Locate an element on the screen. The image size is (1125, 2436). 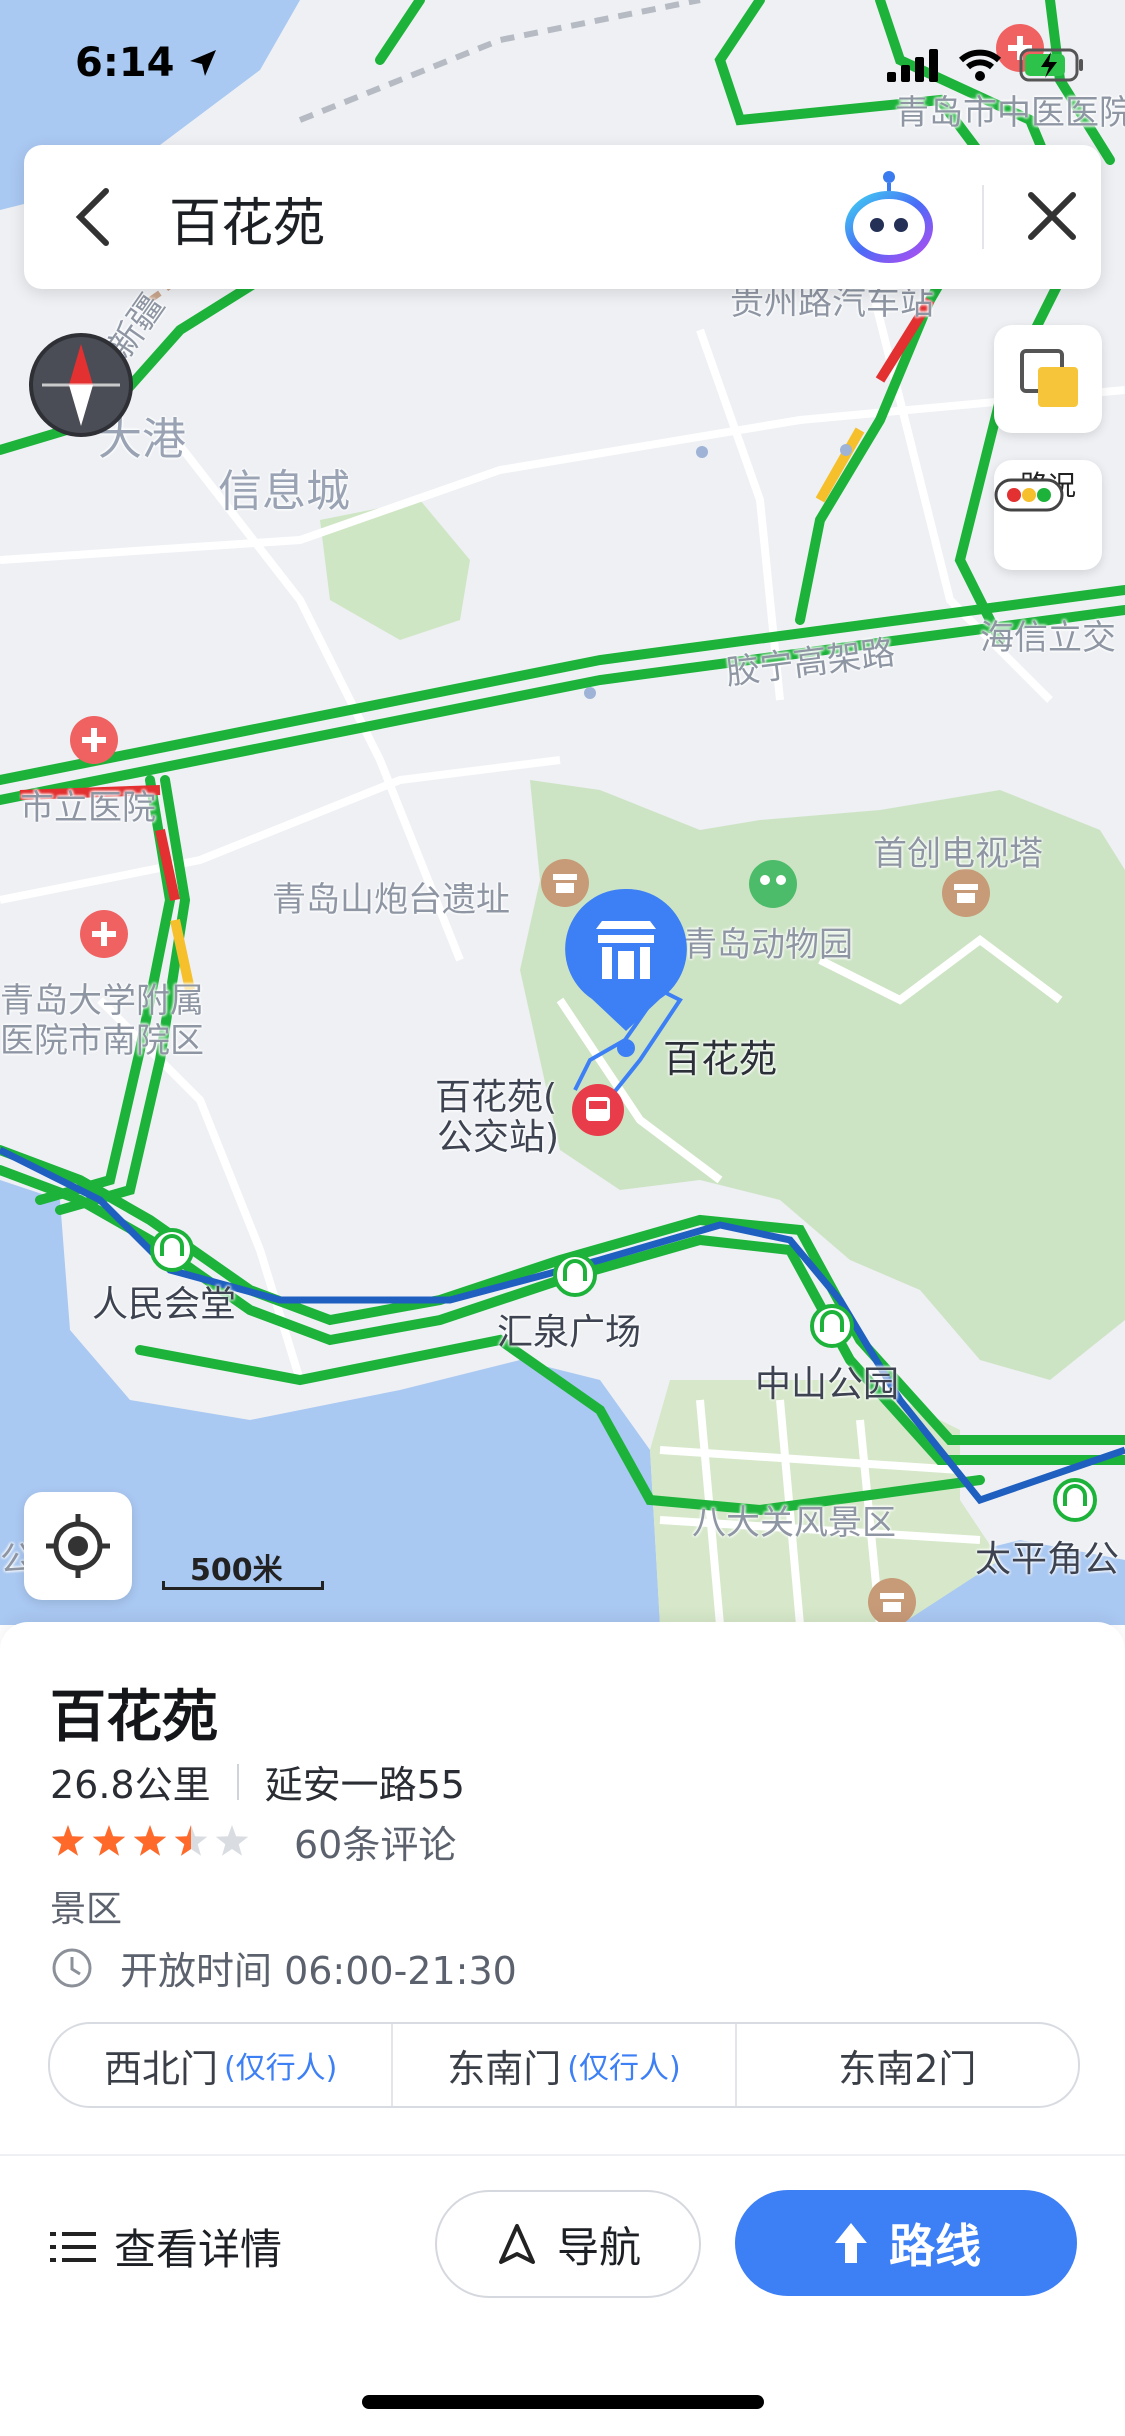
map-label-selected-place: 百花苑 is located at coordinates (720, 1055).